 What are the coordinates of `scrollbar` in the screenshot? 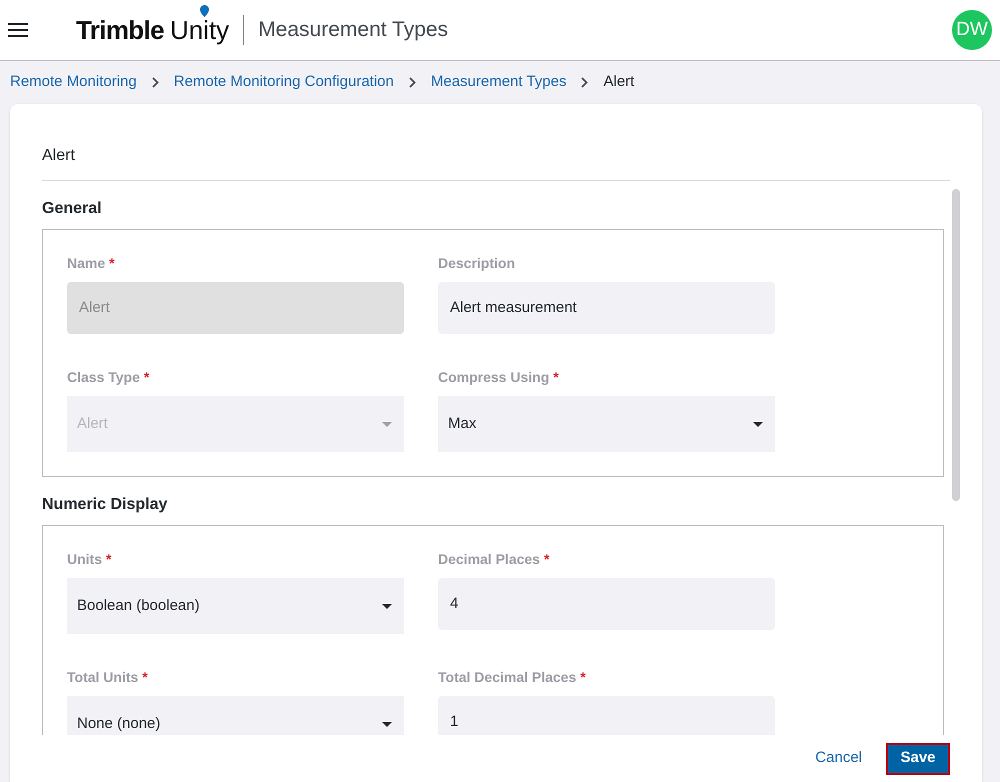 It's located at (956, 345).